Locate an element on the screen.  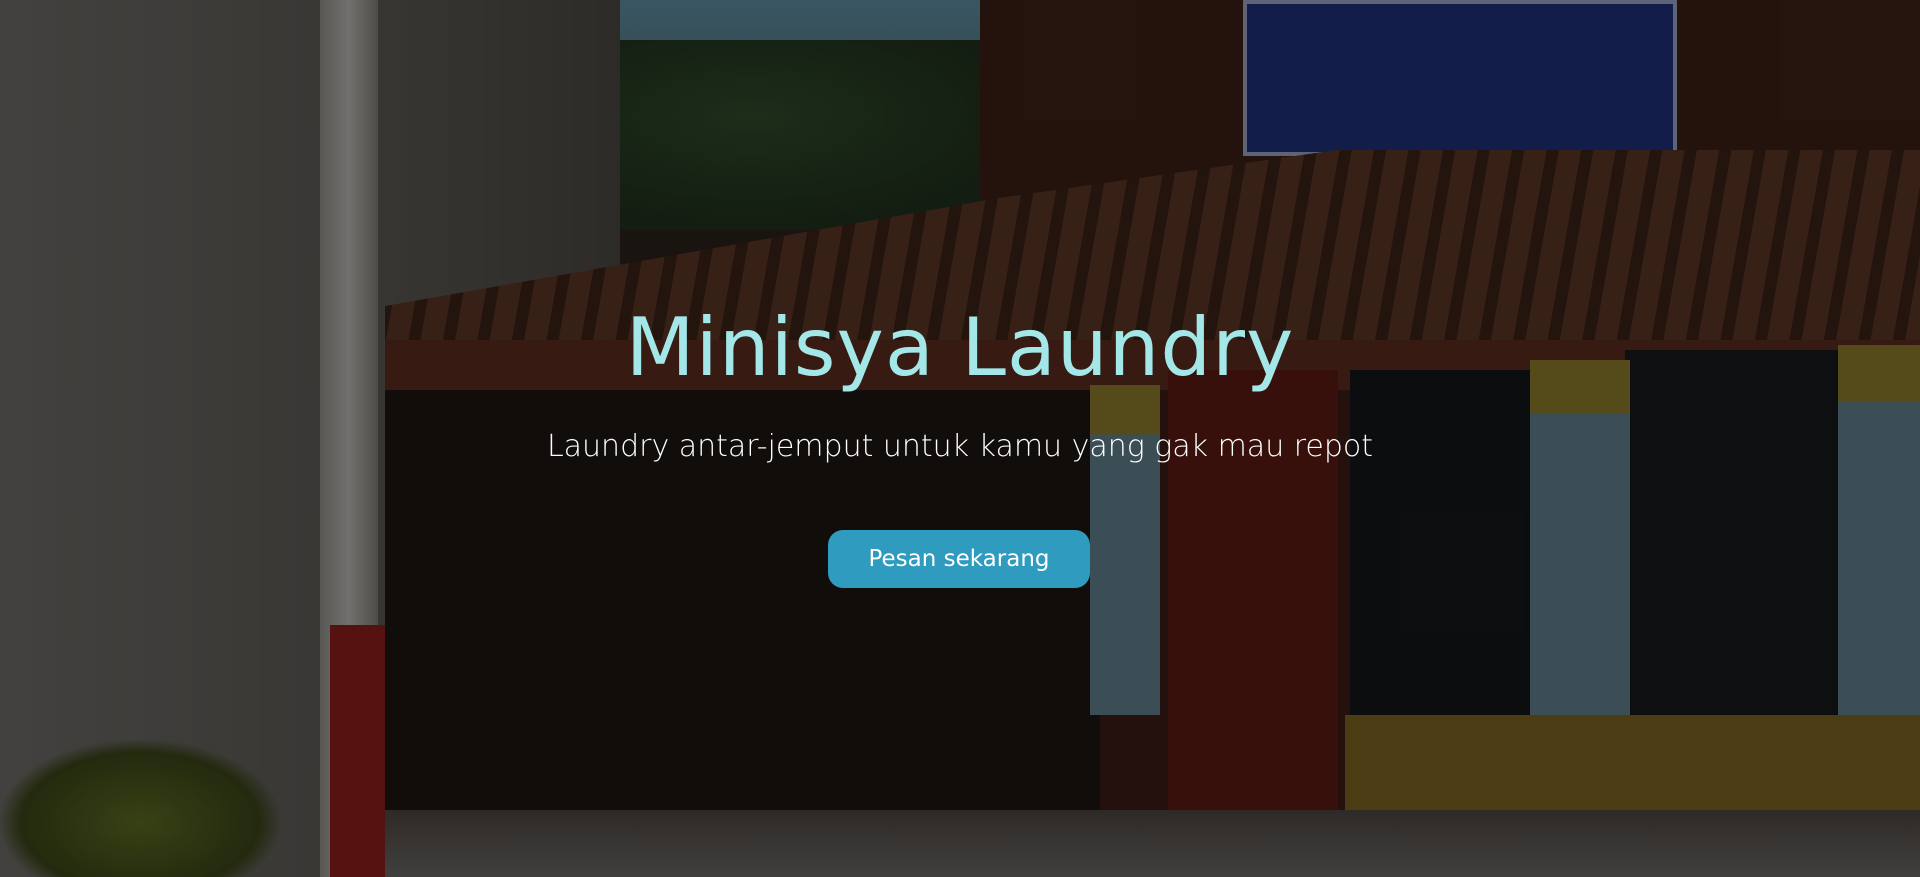
order-now-button: Pesan sekarang is located at coordinates (959, 559).